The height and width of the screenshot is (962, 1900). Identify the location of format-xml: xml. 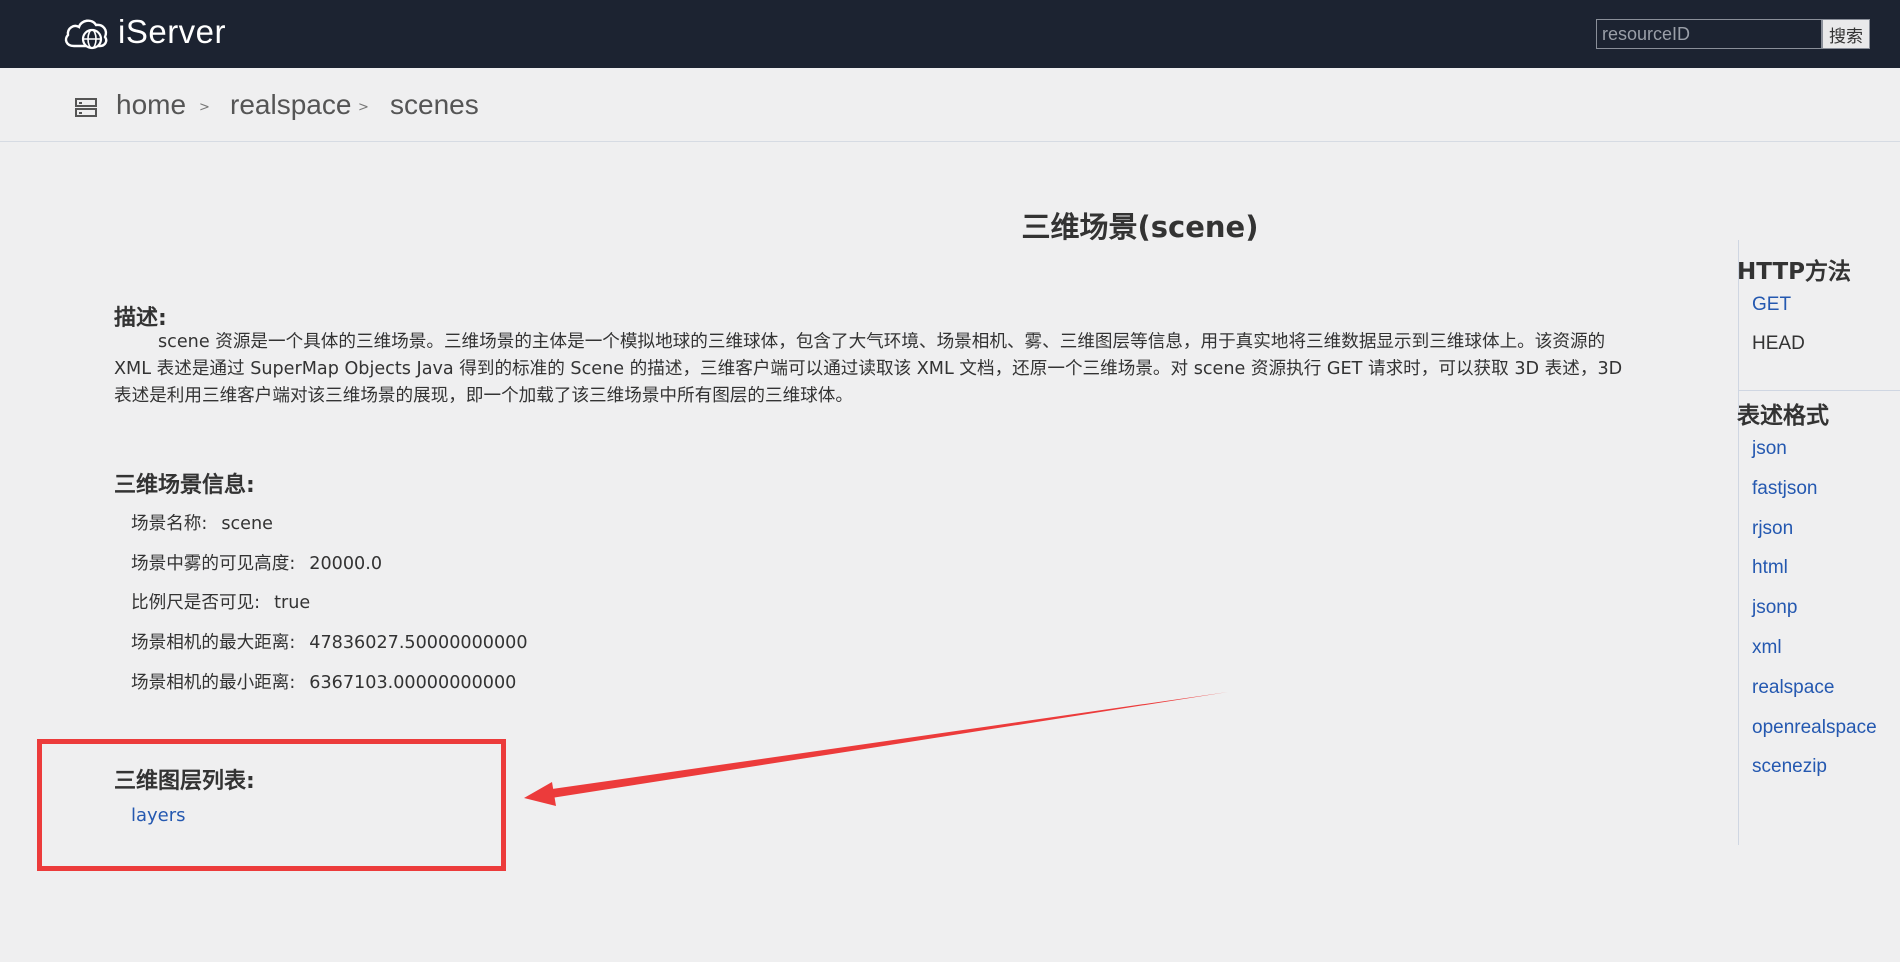
(1767, 648).